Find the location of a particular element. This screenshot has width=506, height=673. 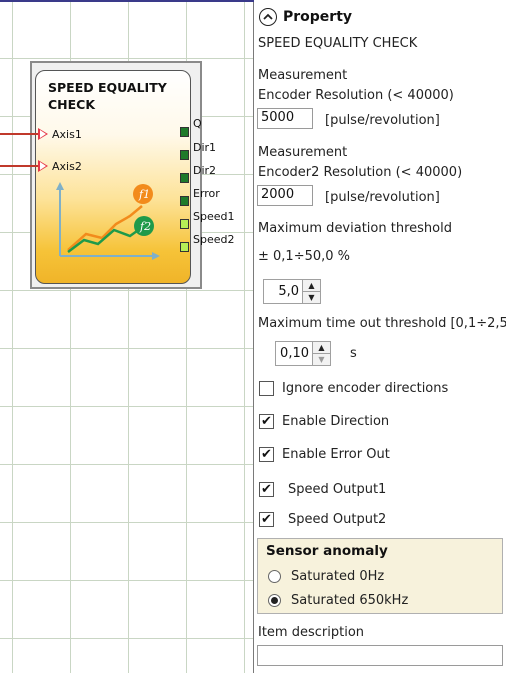

ignore-encoder-directions-checkbox: Ignore encoder directions is located at coordinates (353, 388).